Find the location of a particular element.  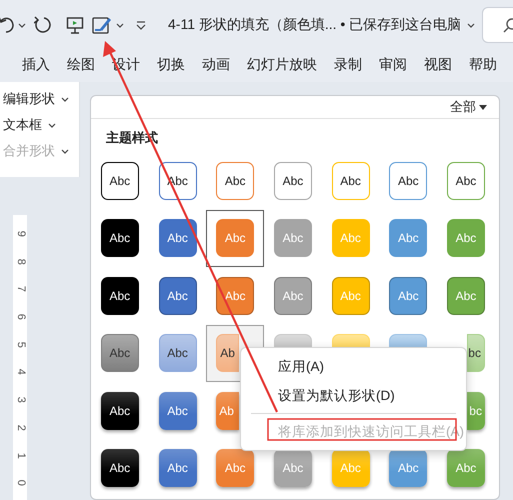

ruler-number: 6 is located at coordinates (21, 317).